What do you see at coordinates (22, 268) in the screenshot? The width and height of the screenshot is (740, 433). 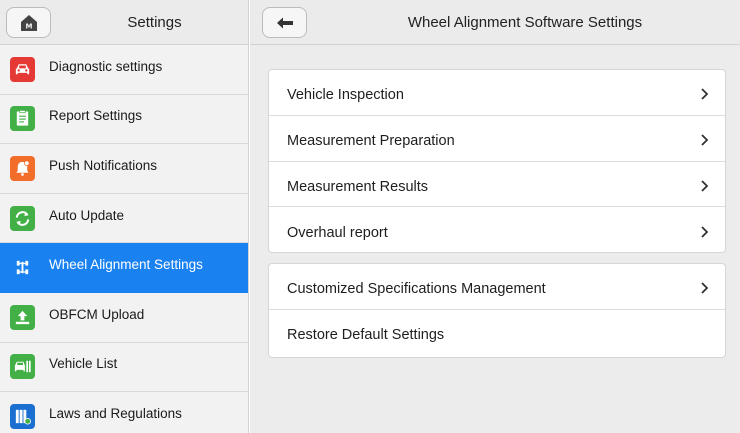 I see `wheel-alignment-icon` at bounding box center [22, 268].